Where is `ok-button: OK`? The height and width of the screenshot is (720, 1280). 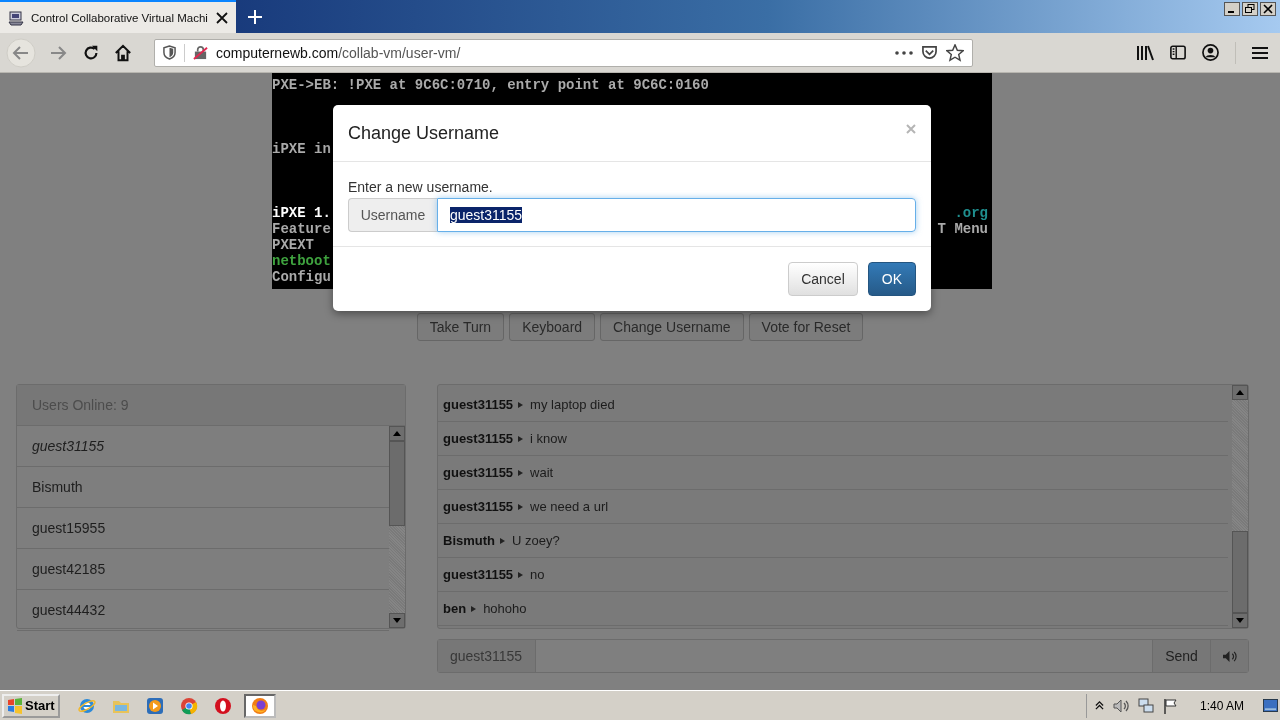
ok-button: OK is located at coordinates (891, 279).